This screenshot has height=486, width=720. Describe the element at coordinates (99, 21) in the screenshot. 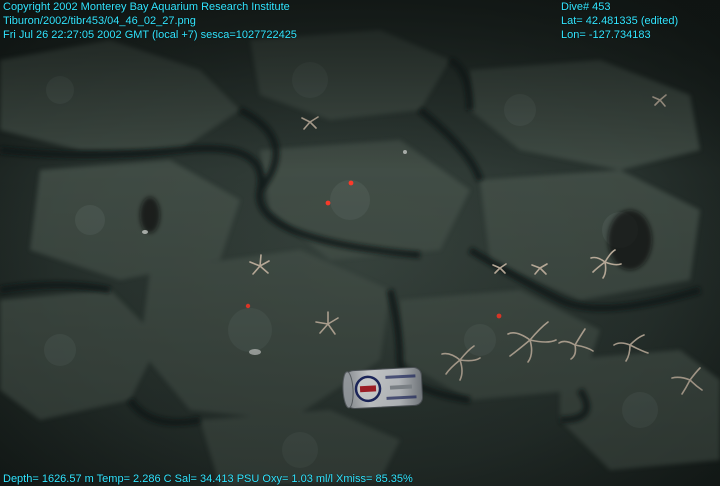

I see `file-path-line: Tiburon/2002/tibr453/04_46_02_27.png` at that location.